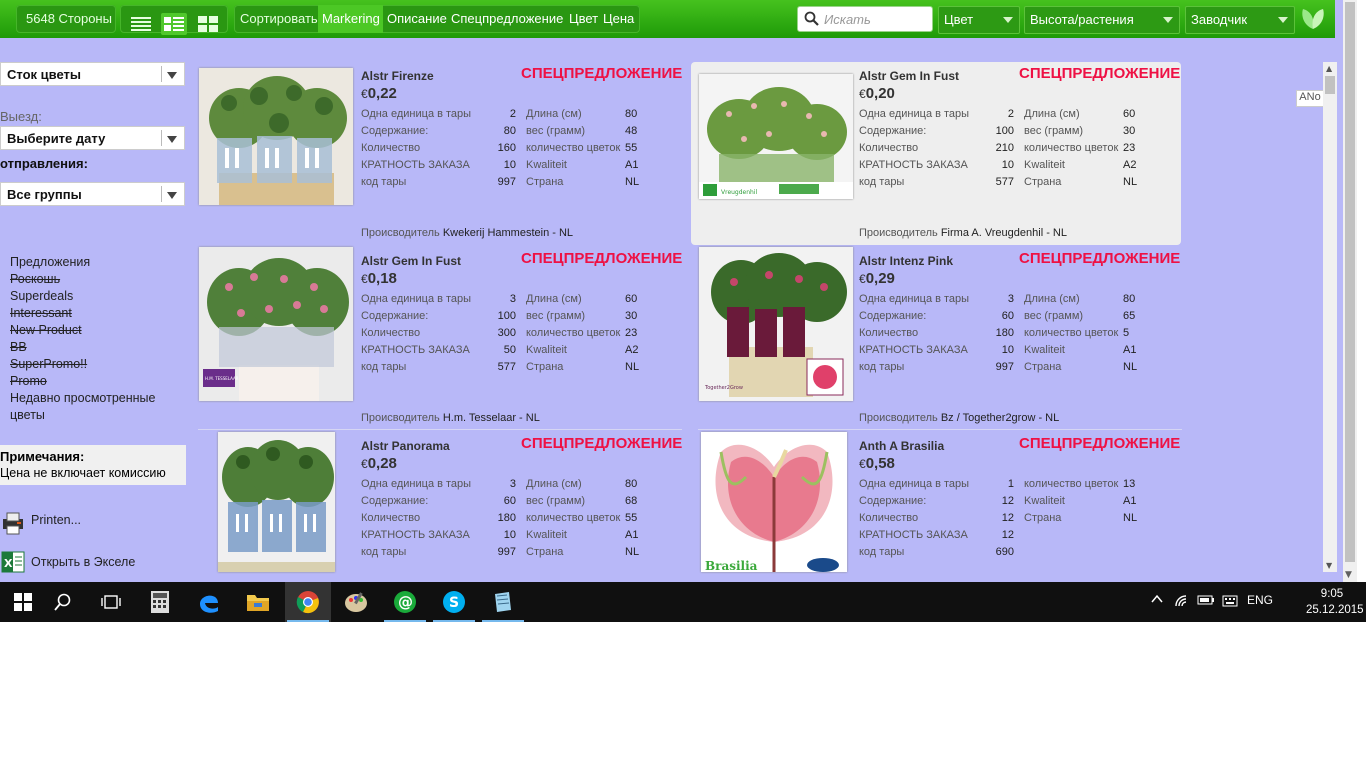 The width and height of the screenshot is (1366, 768). I want to click on producer-name: H.m. Tesselaar - NL, so click(491, 418).